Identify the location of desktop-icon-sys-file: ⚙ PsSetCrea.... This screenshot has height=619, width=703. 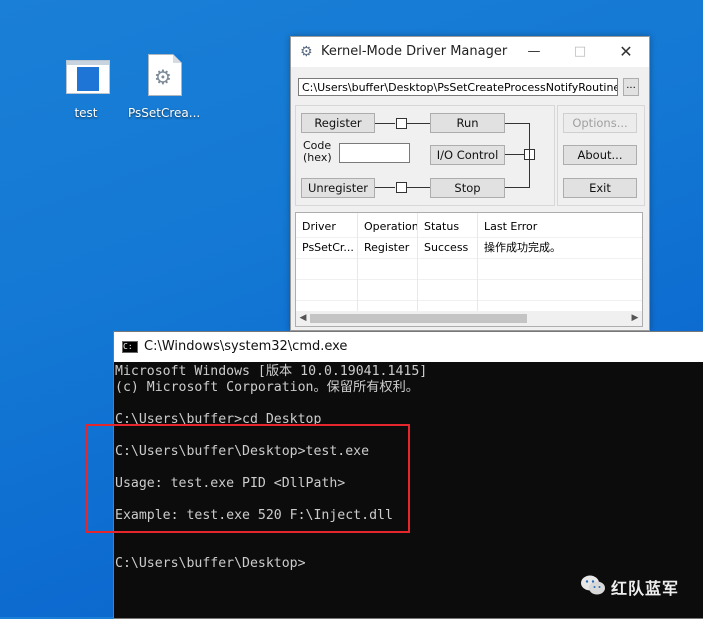
(164, 86).